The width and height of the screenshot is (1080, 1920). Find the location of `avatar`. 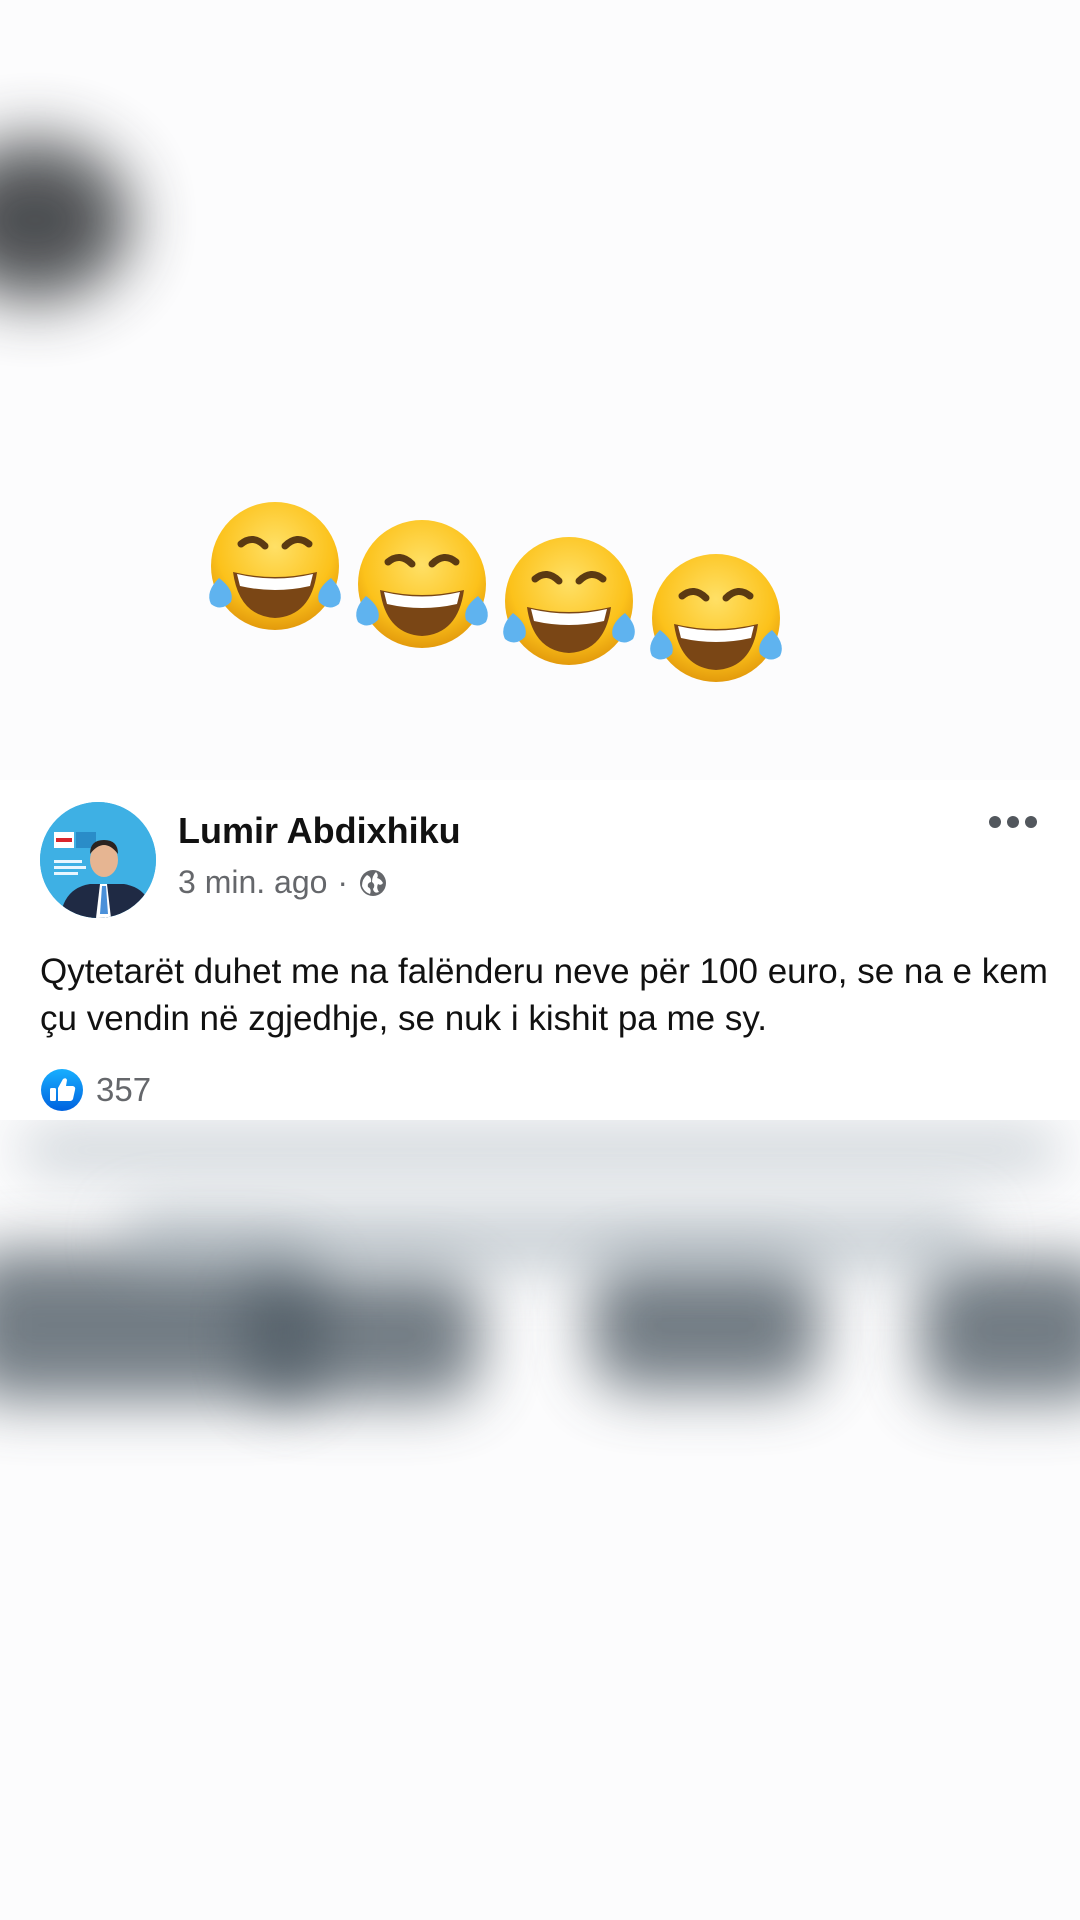

avatar is located at coordinates (98, 860).